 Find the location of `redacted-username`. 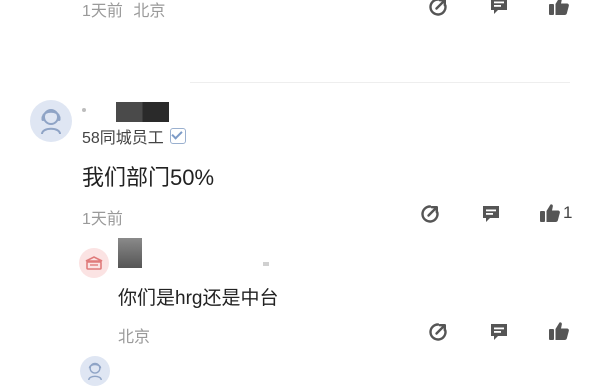

redacted-username is located at coordinates (84, 110).